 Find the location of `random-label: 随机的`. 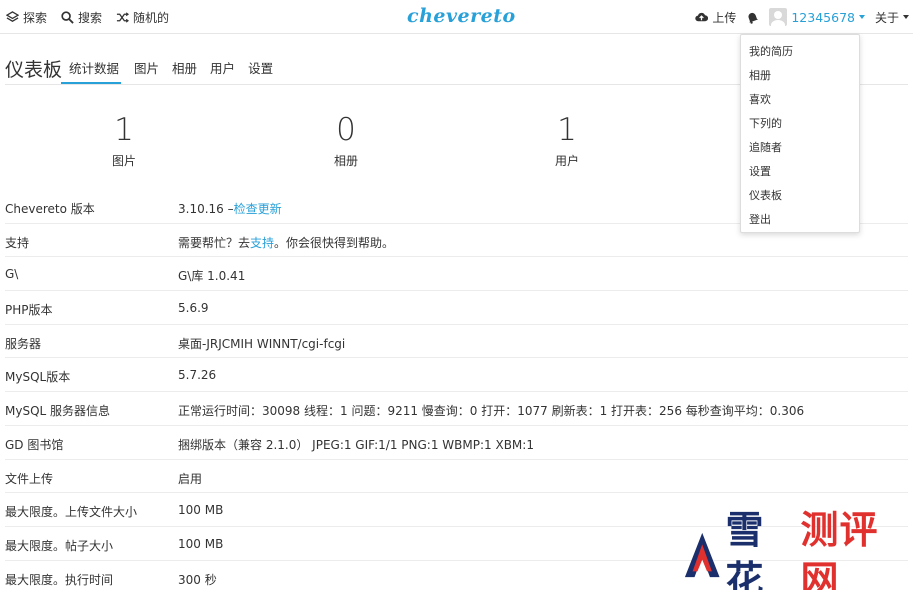

random-label: 随机的 is located at coordinates (151, 17).